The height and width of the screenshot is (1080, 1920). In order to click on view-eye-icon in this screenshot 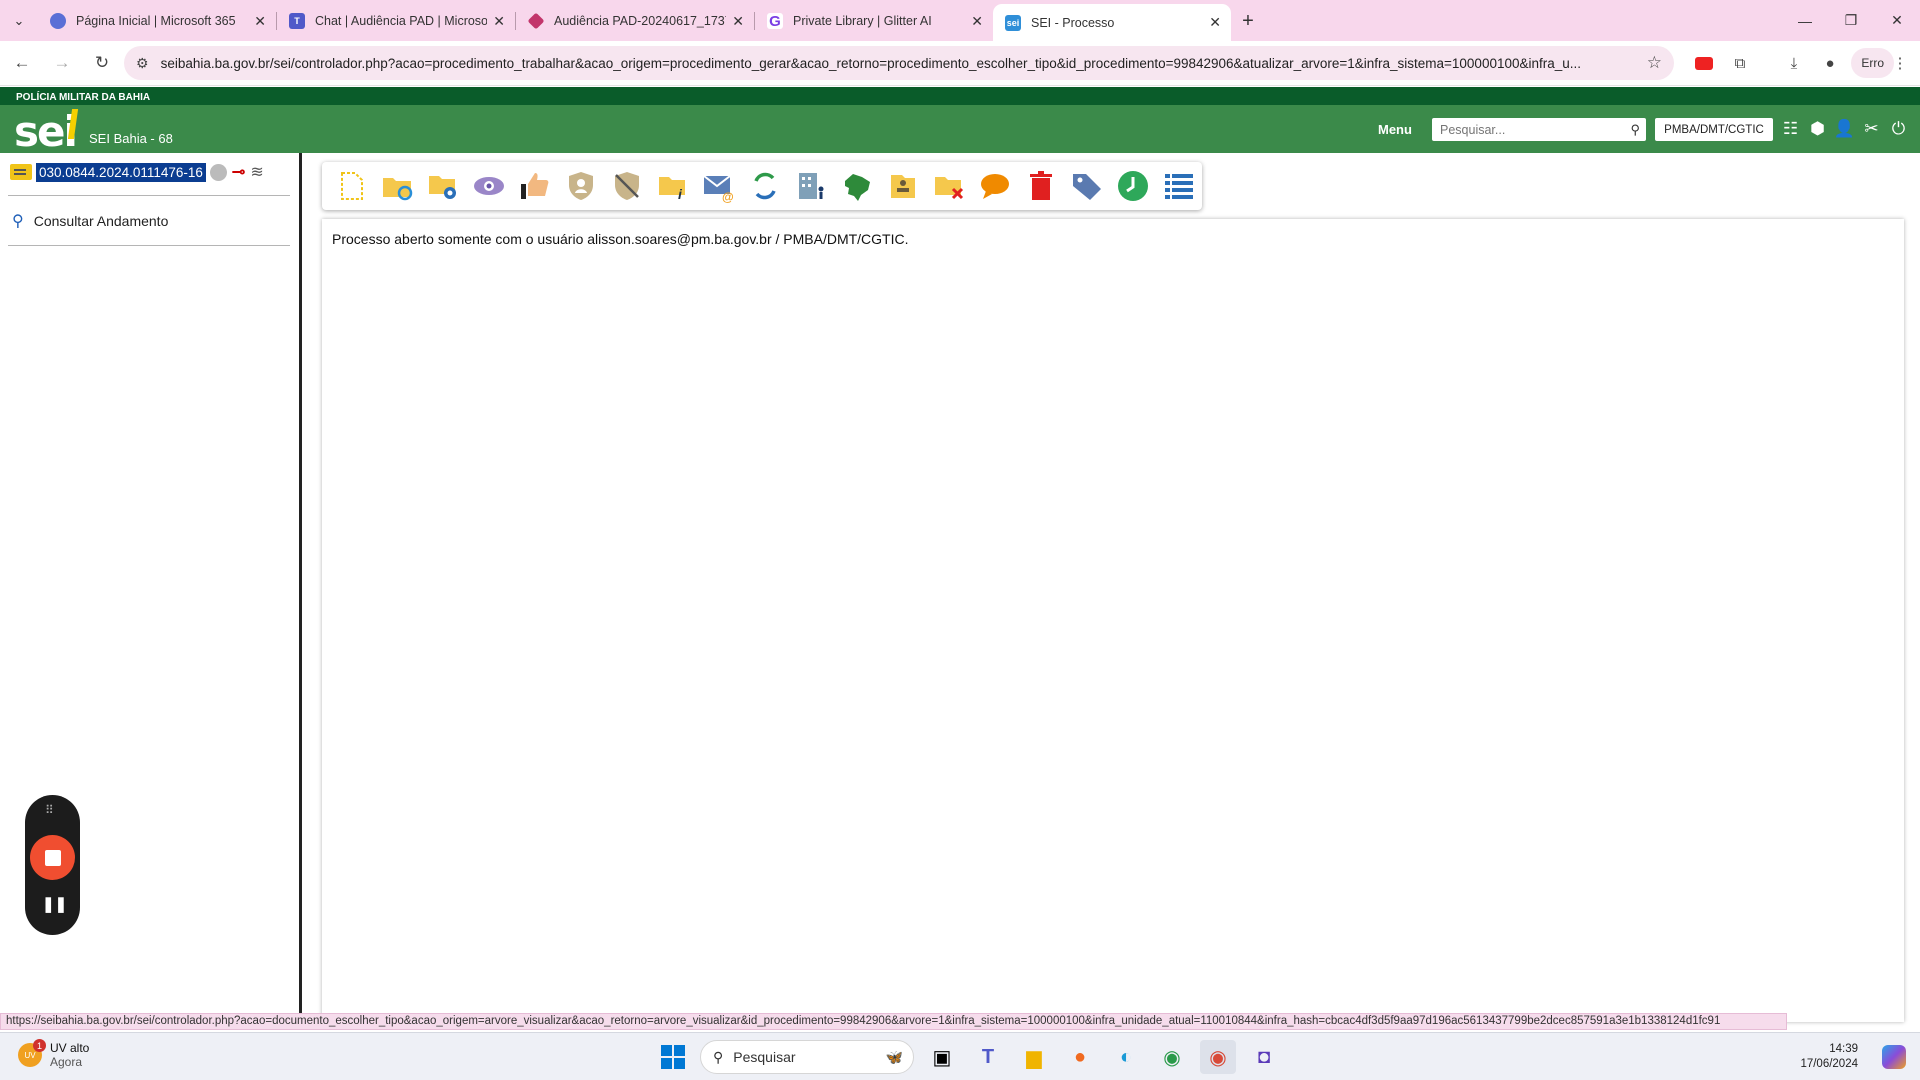, I will do `click(489, 186)`.